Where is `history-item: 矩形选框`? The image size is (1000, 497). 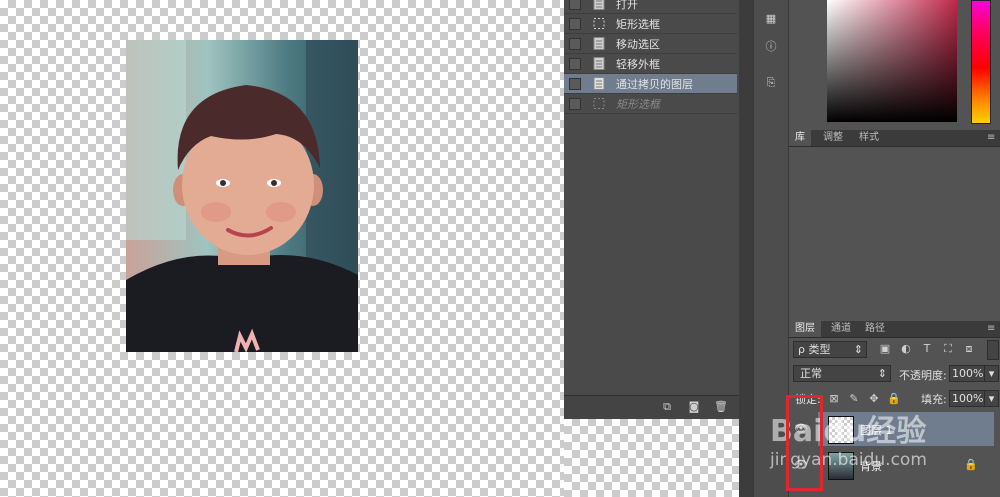
history-item: 矩形选框 is located at coordinates (650, 24).